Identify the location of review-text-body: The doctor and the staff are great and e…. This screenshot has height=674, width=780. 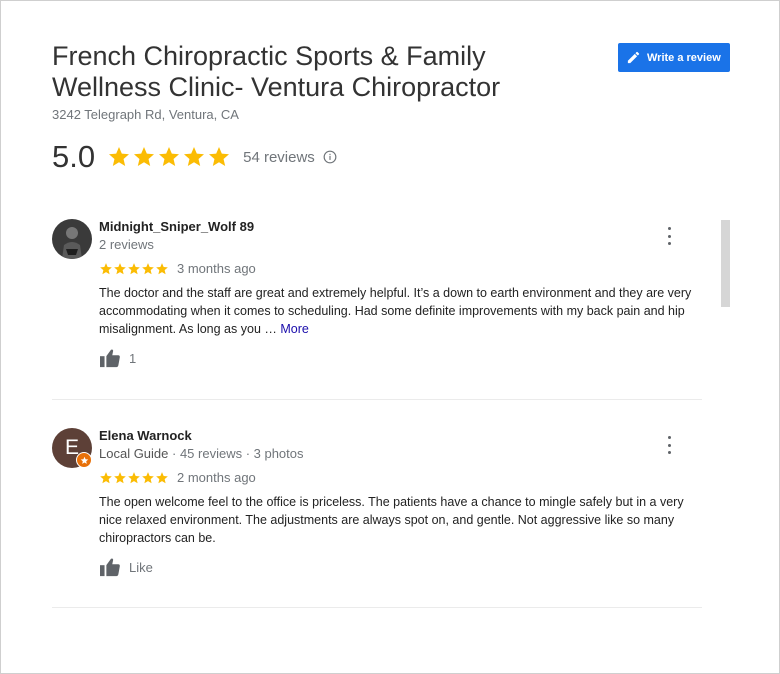
(395, 311).